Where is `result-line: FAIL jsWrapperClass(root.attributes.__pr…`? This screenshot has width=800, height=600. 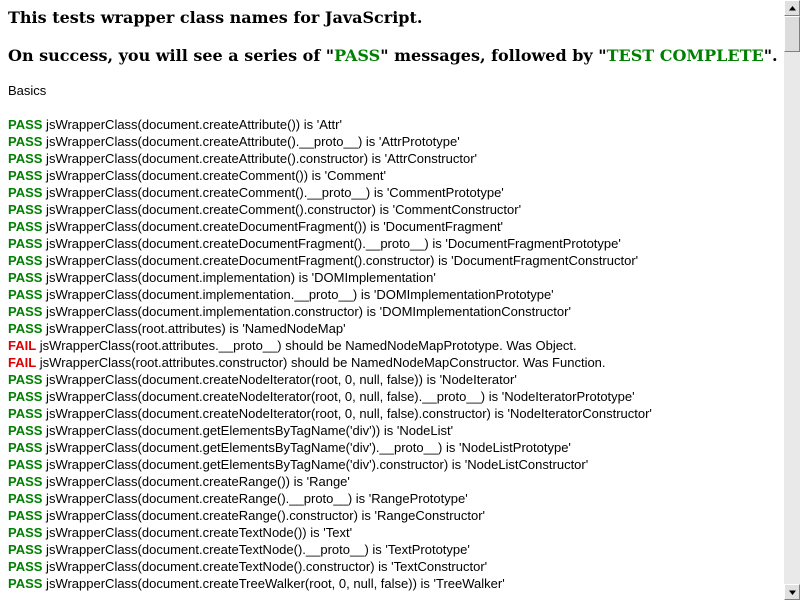 result-line: FAIL jsWrapperClass(root.attributes.__pr… is located at coordinates (396, 345).